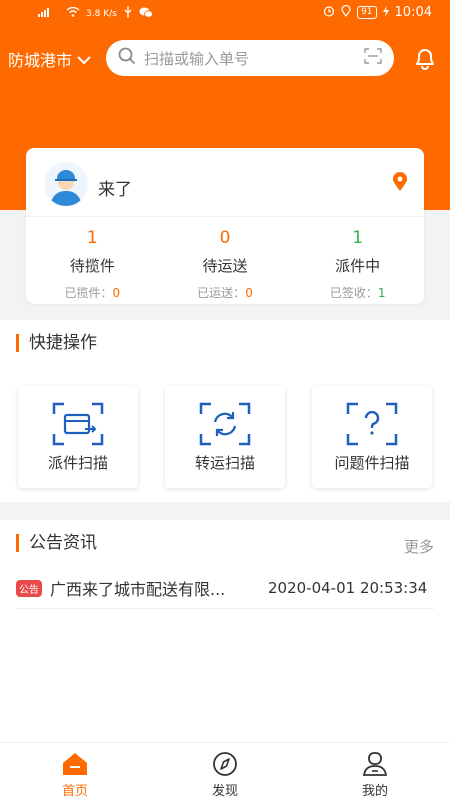 This screenshot has height=800, width=450. Describe the element at coordinates (353, 293) in the screenshot. I see `stat-sub-label: 已签收：` at that location.